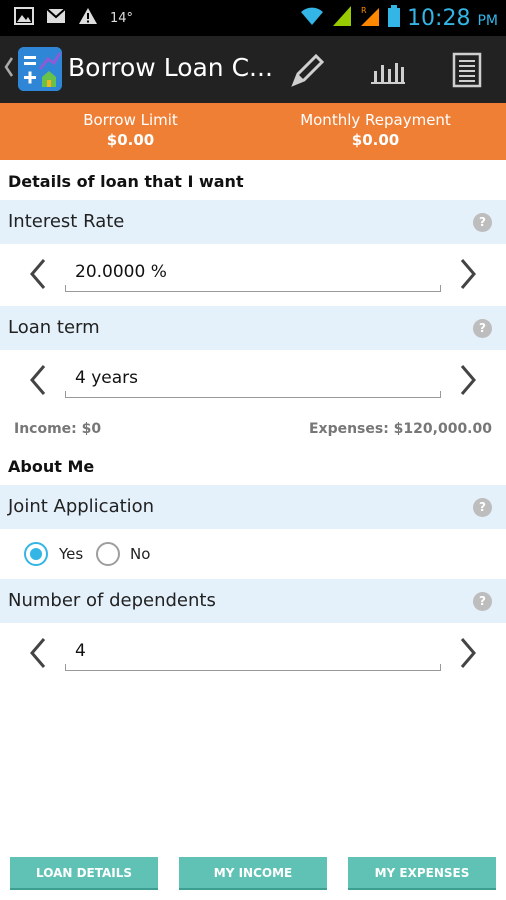  I want to click on loan-term-header: Loan term ?, so click(253, 328).